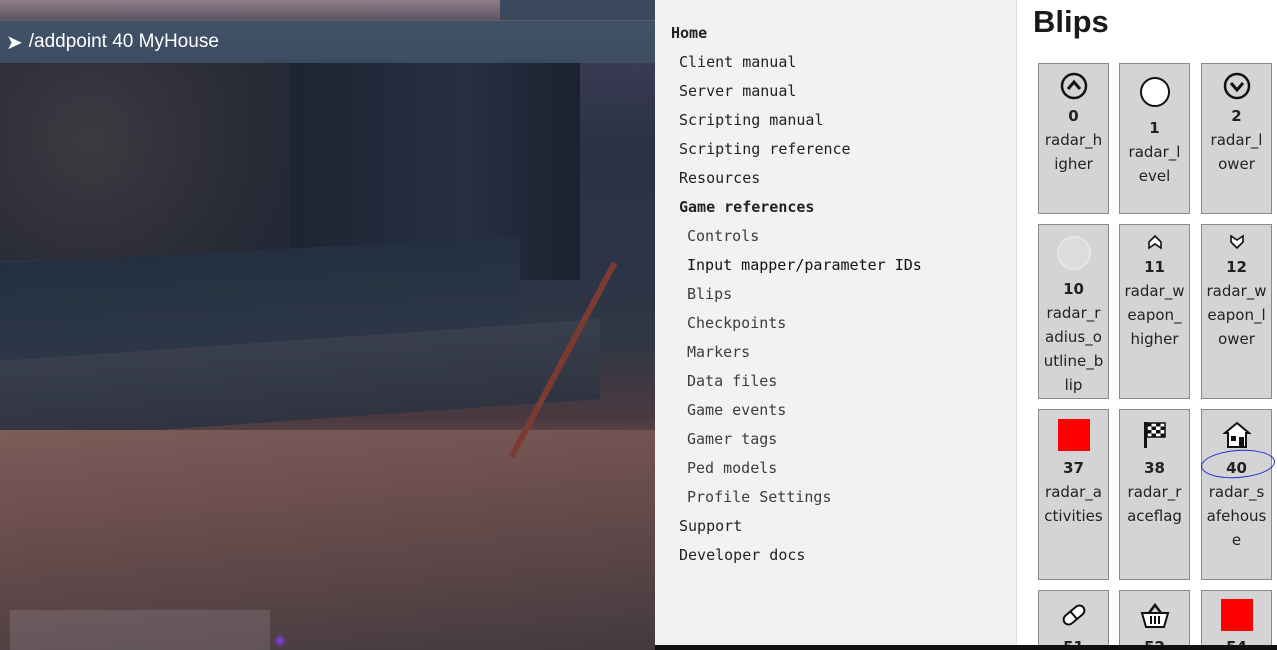 Image resolution: width=1277 pixels, height=650 pixels. Describe the element at coordinates (1154, 468) in the screenshot. I see `blip-id: 38` at that location.